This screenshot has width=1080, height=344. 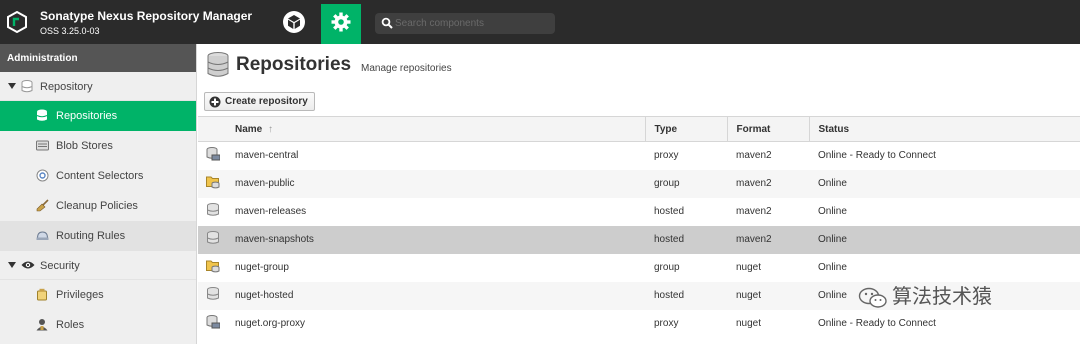 I want to click on search-icon, so click(x=387, y=23).